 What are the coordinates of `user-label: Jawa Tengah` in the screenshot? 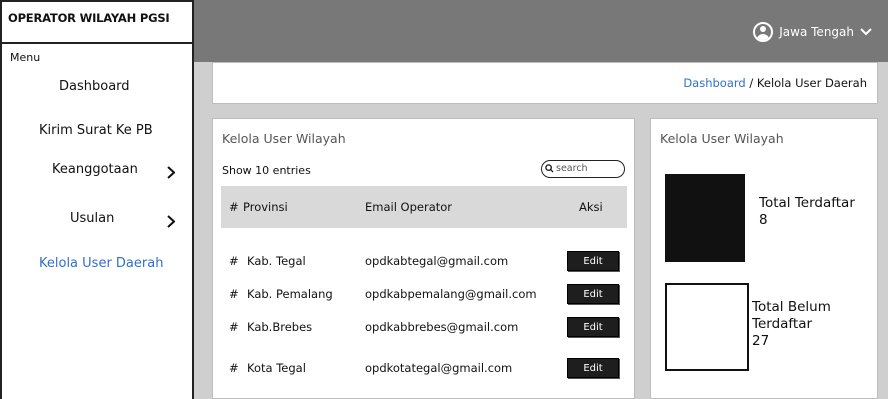 It's located at (816, 32).